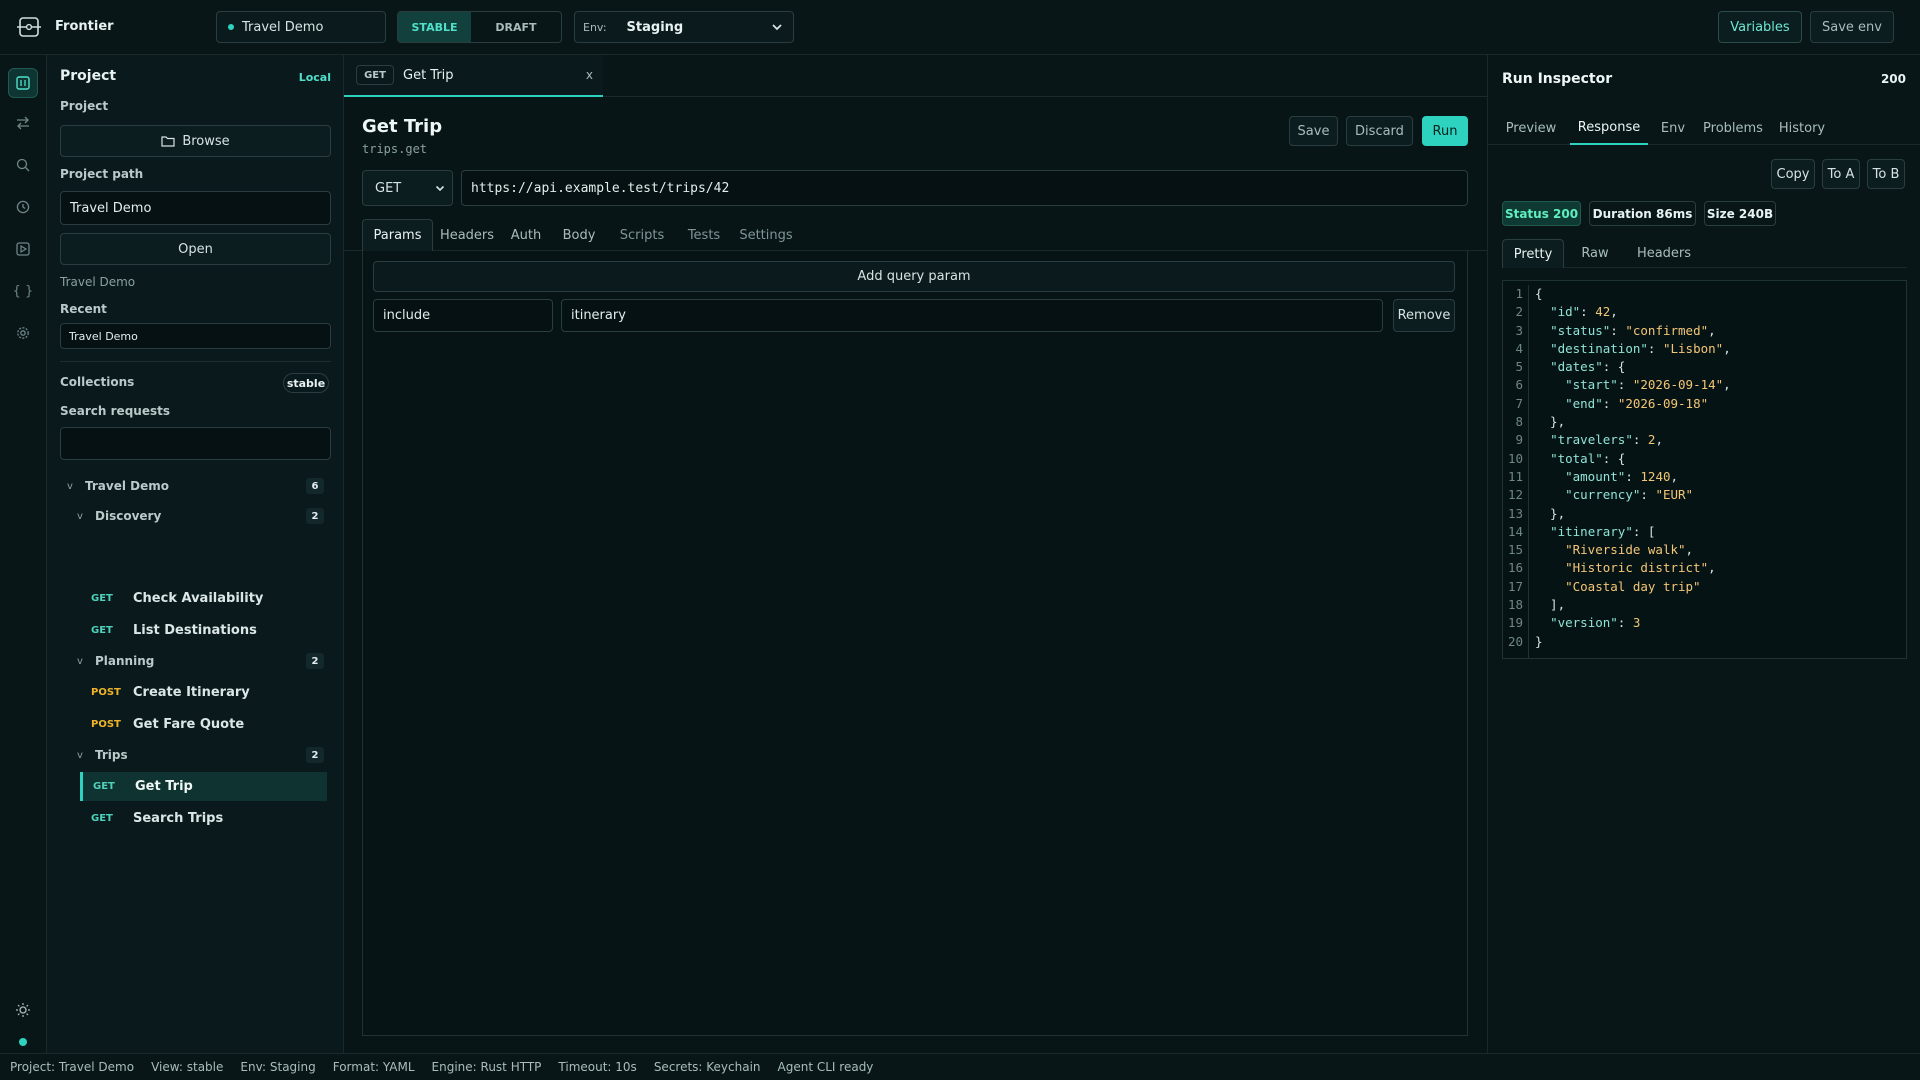 The height and width of the screenshot is (1080, 1920). What do you see at coordinates (23, 123) in the screenshot?
I see `swap-icon` at bounding box center [23, 123].